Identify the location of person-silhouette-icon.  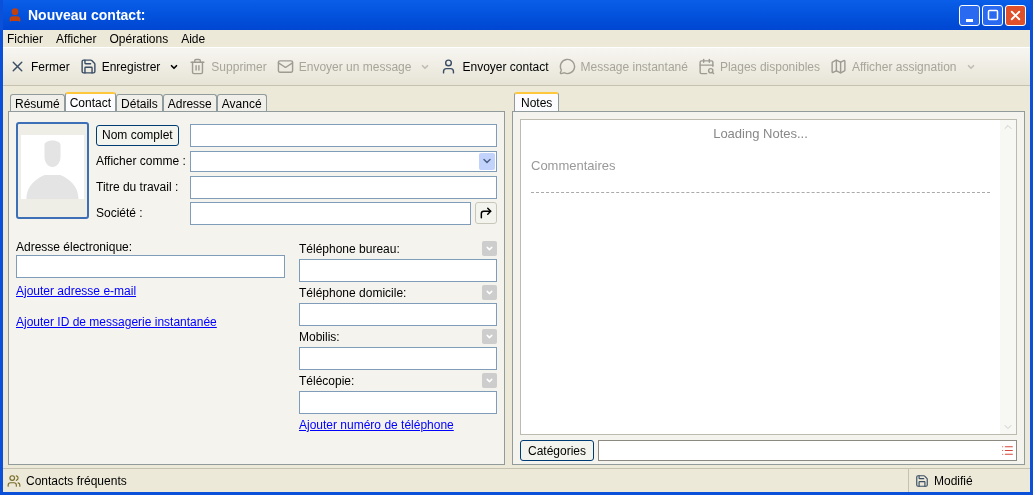
(52, 167).